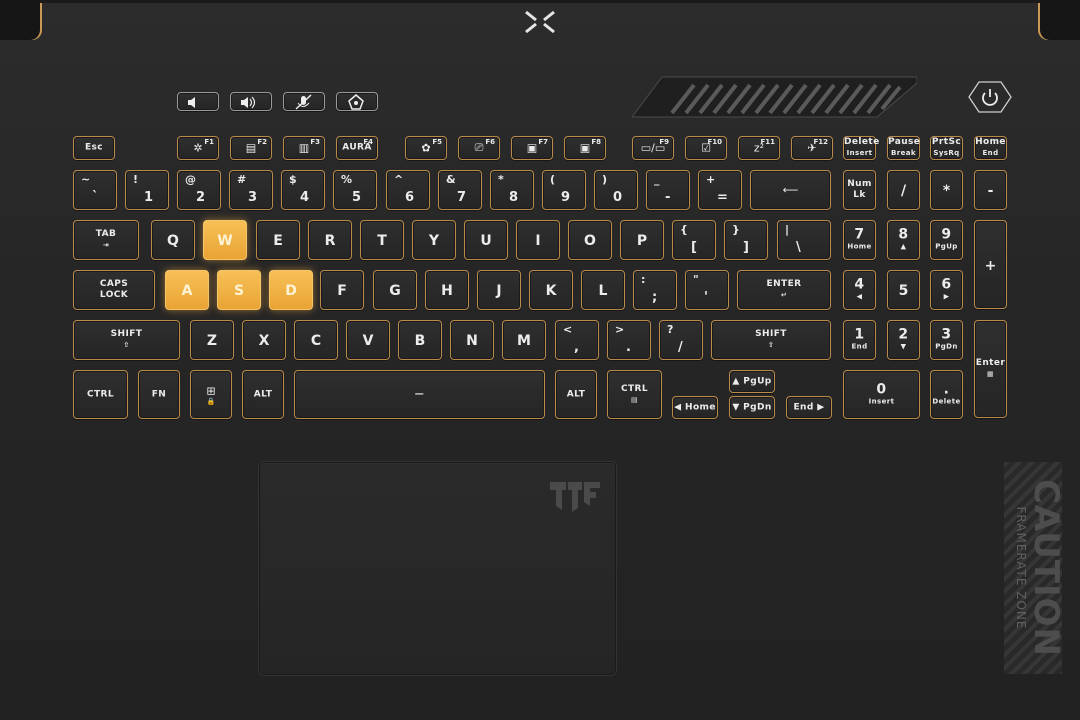  I want to click on qwerty-row-key-12: }], so click(746, 240).